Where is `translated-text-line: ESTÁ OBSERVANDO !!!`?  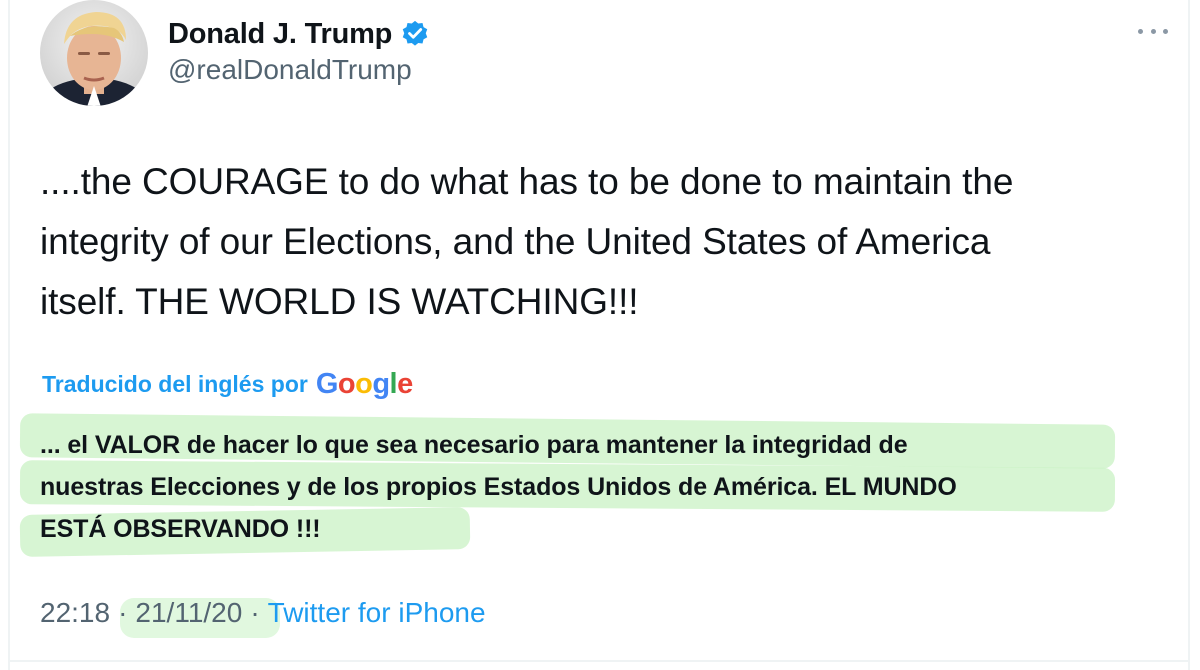 translated-text-line: ESTÁ OBSERVANDO !!! is located at coordinates (180, 529).